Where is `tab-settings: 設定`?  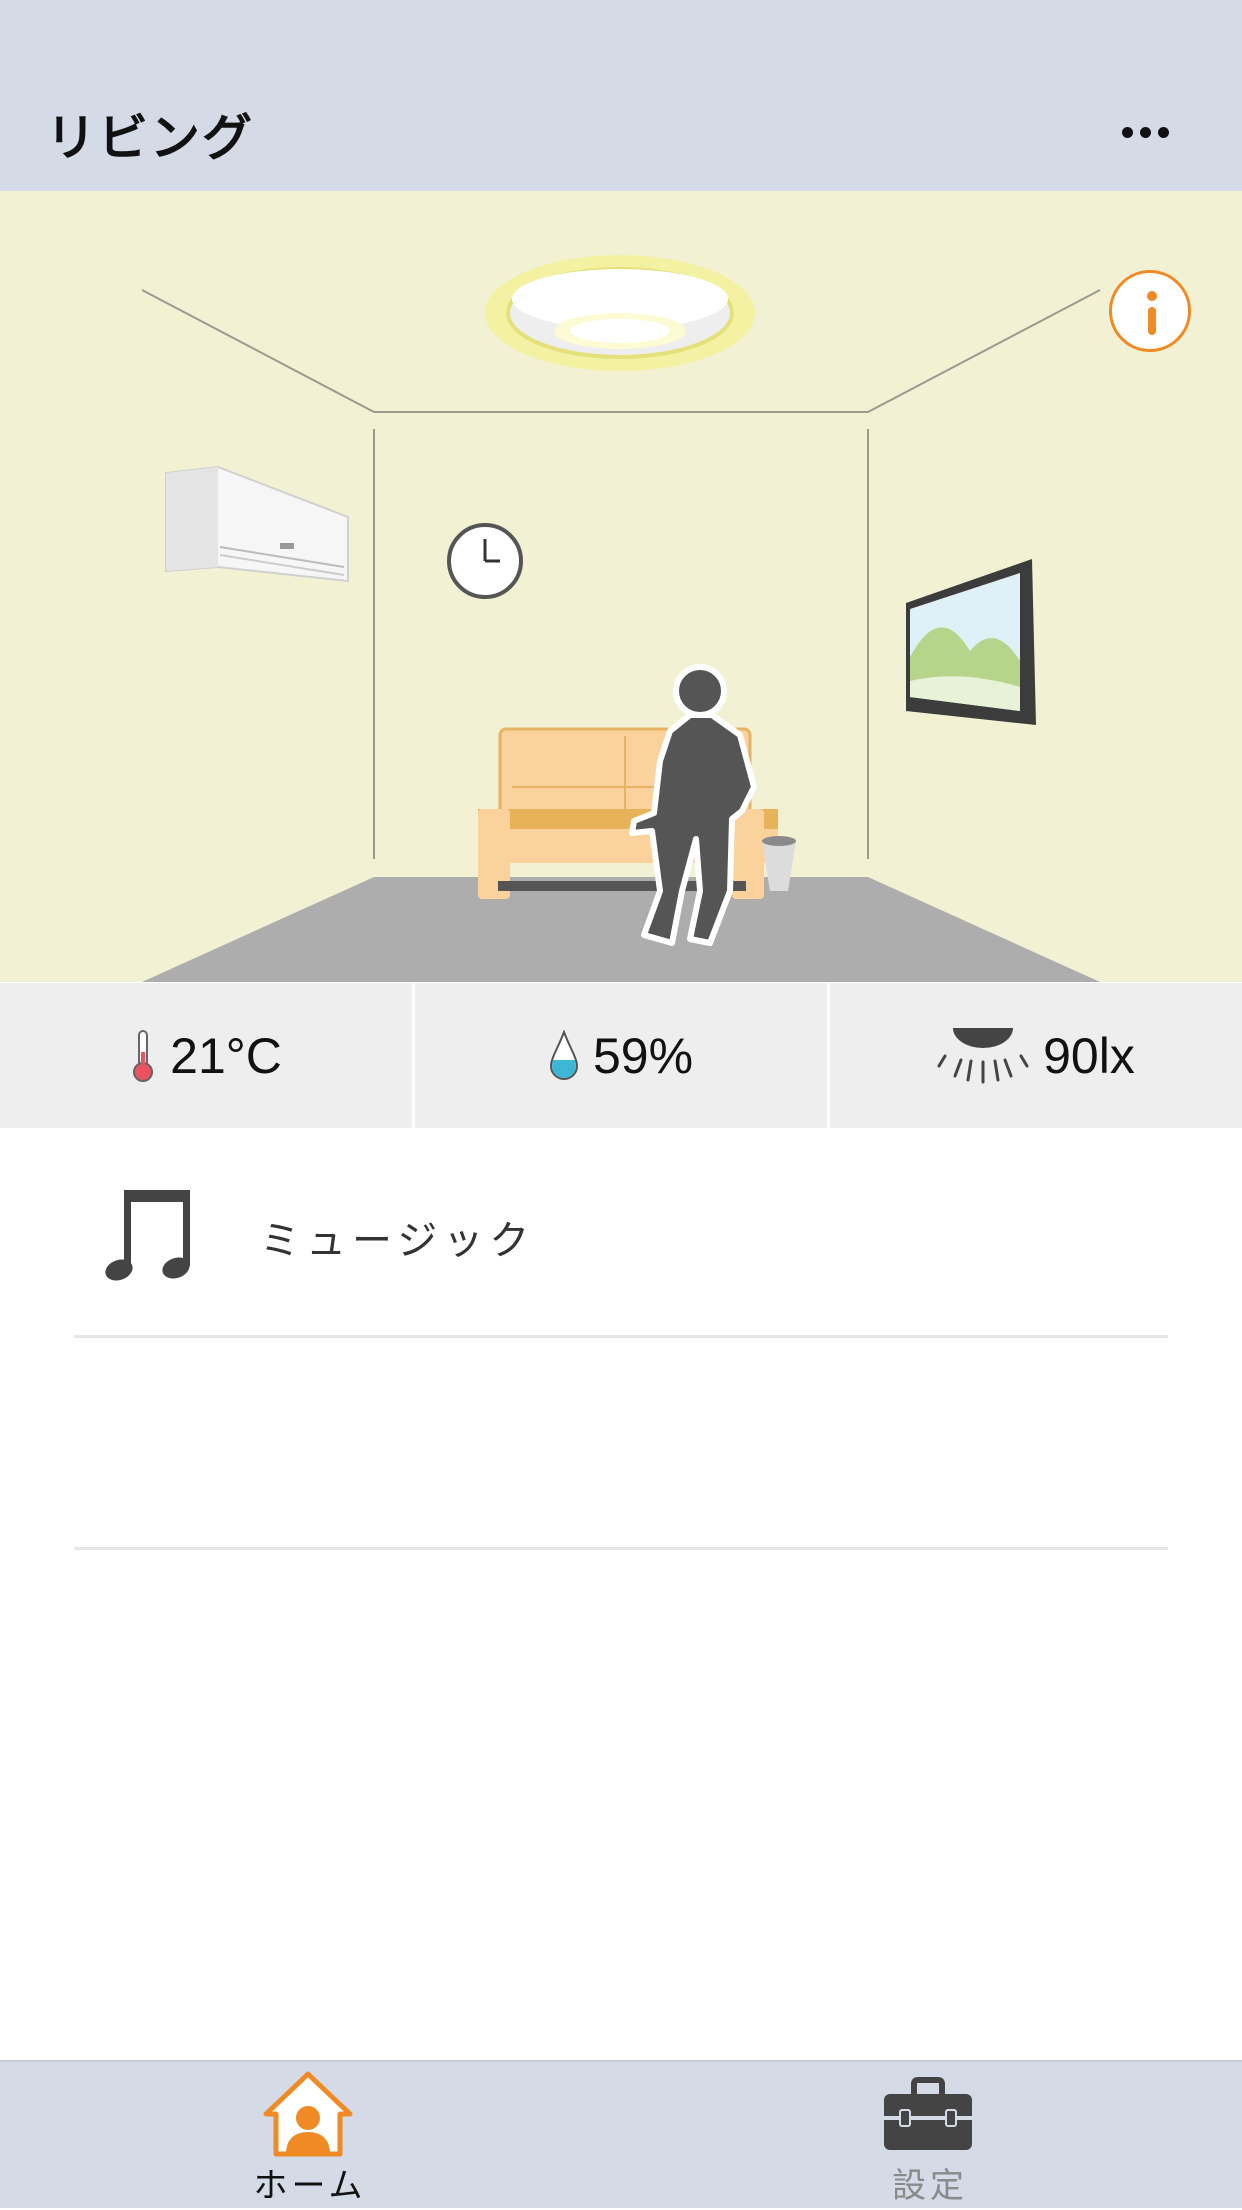 tab-settings: 設定 is located at coordinates (930, 2136).